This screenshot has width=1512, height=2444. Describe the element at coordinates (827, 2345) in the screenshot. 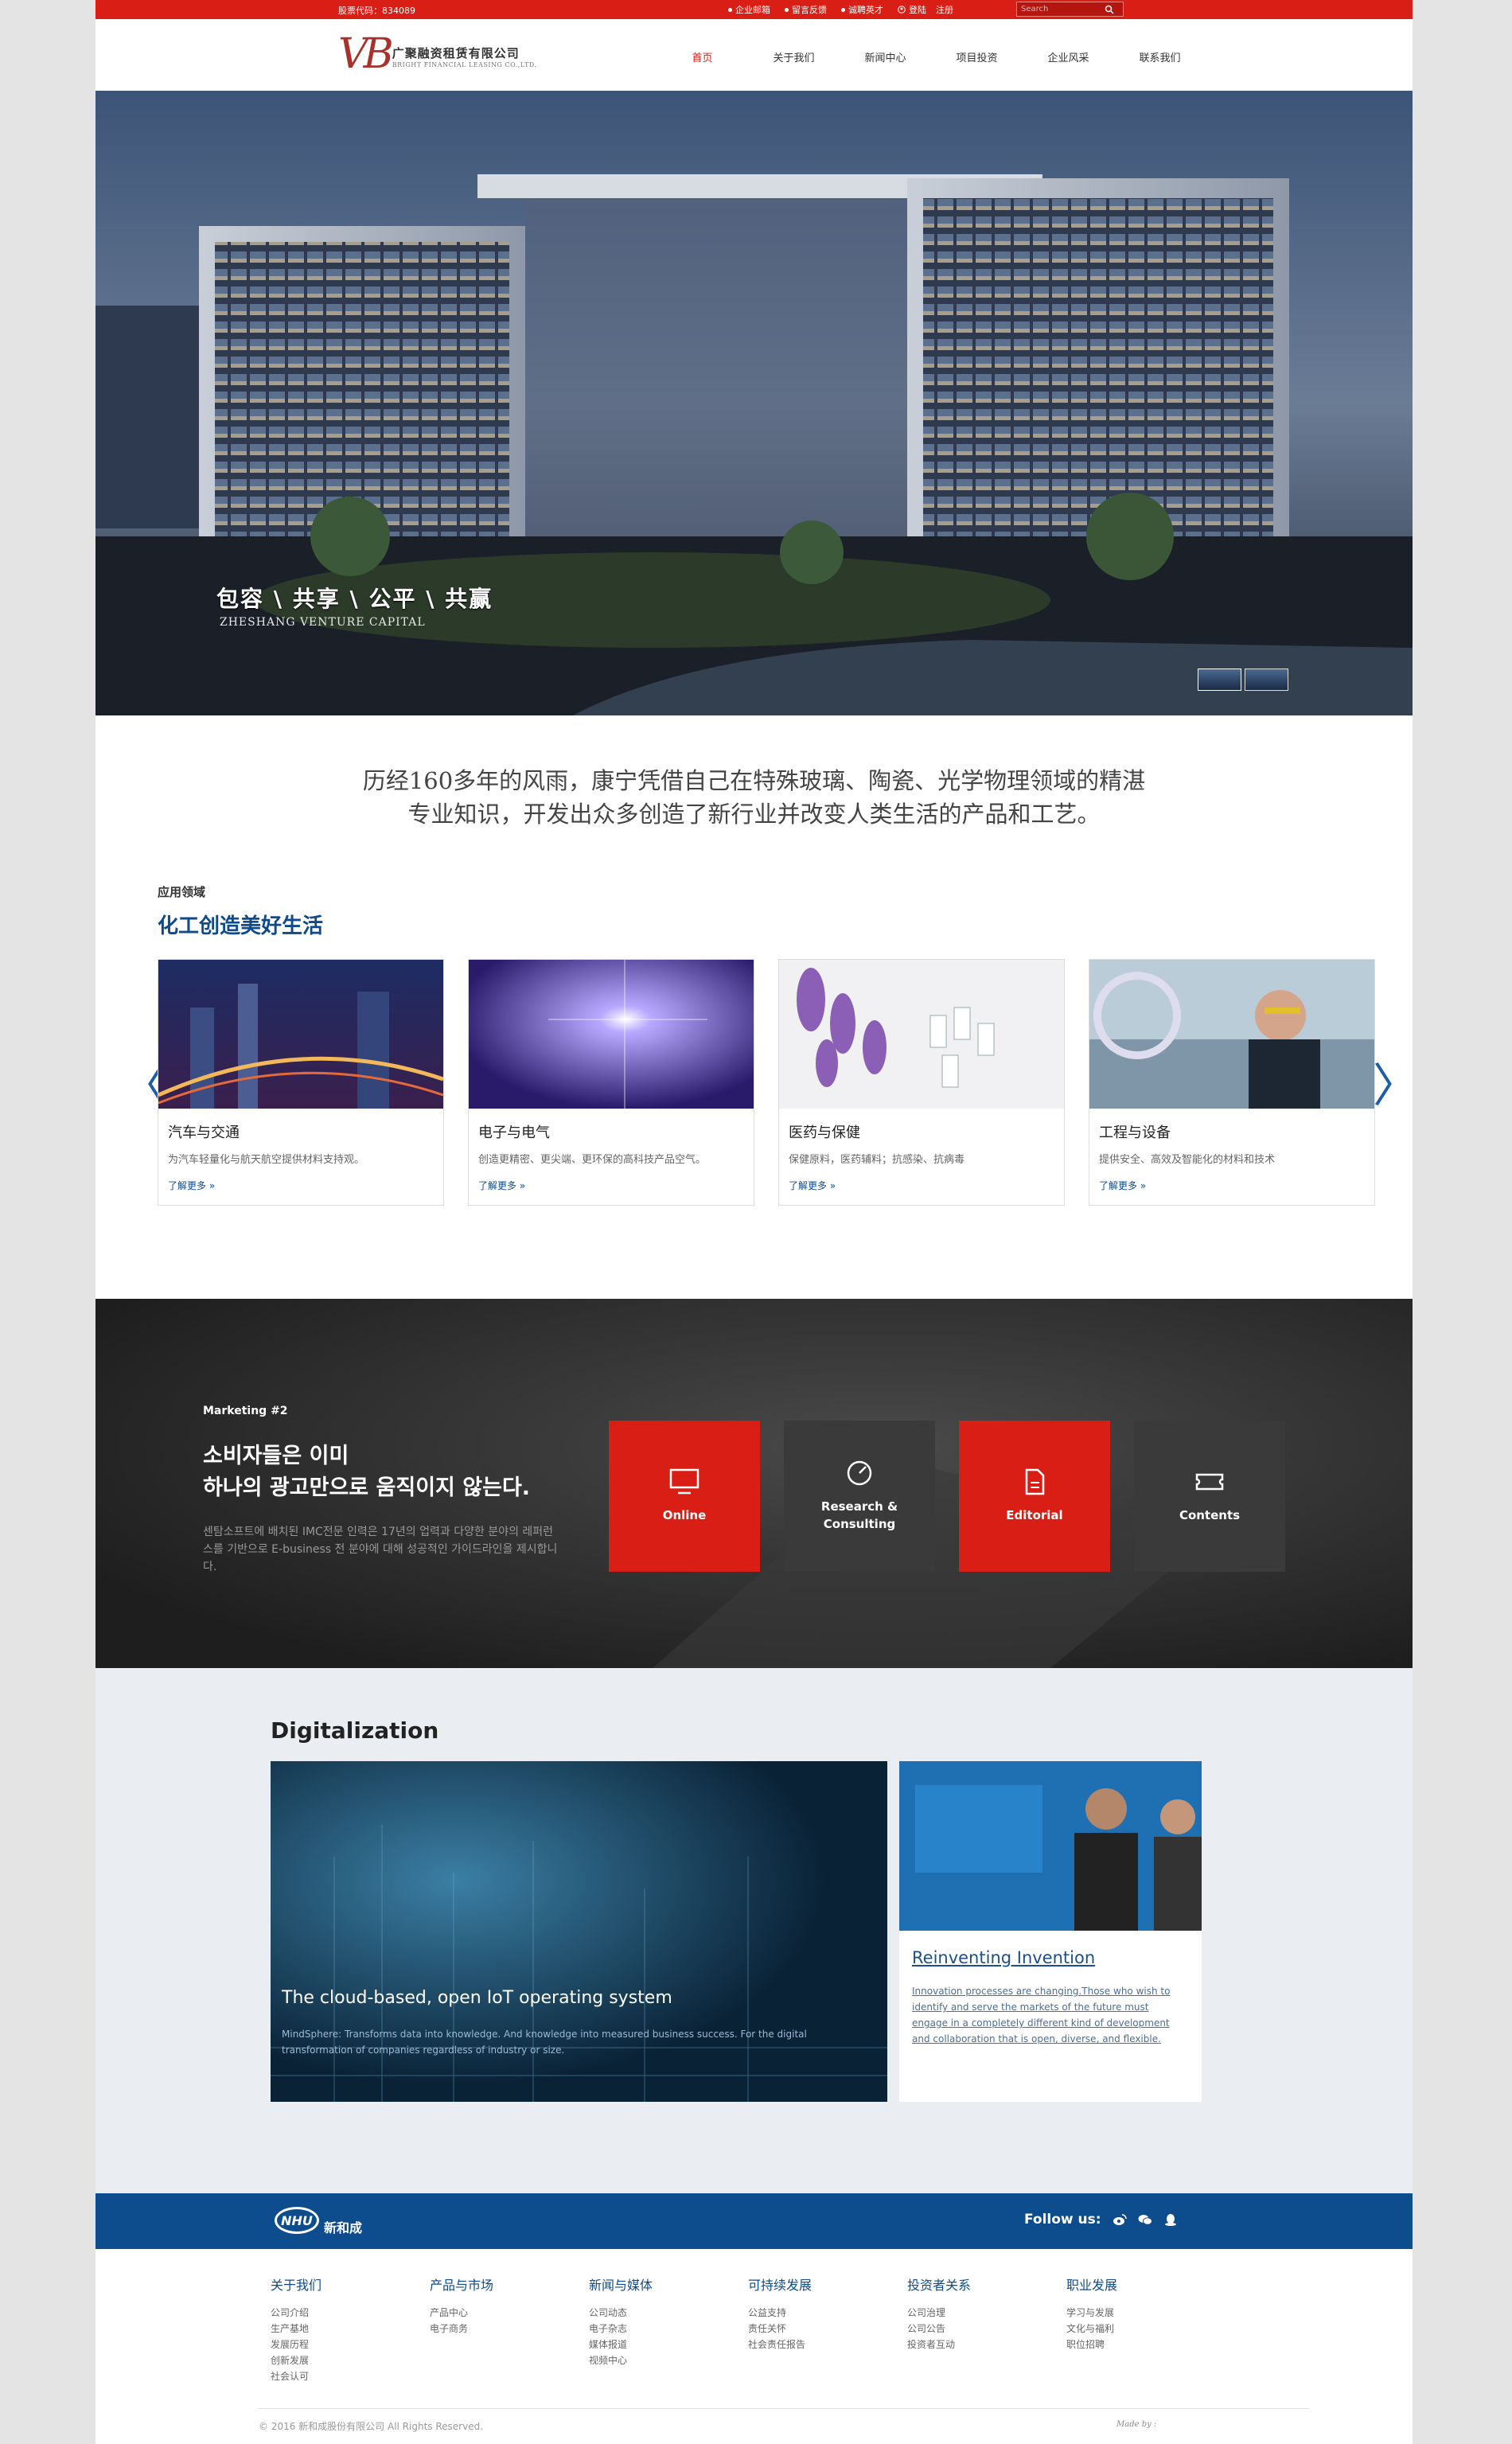

I see `footer-link: 社会责任报告` at that location.